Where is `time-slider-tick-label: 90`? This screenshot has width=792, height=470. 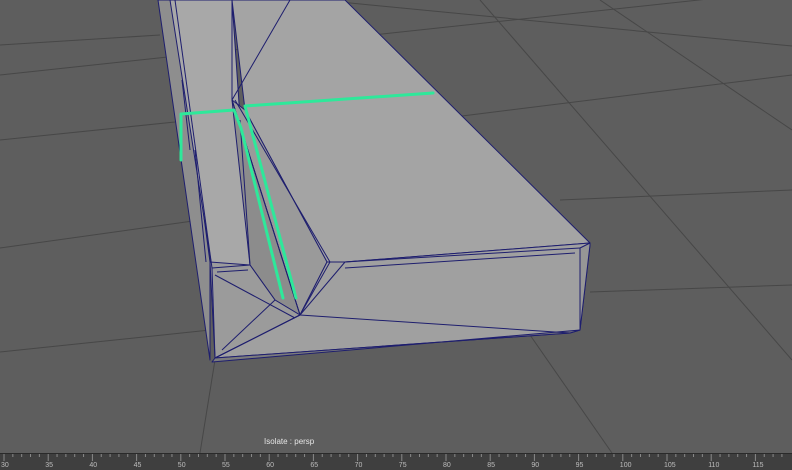
time-slider-tick-label: 90 is located at coordinates (535, 465).